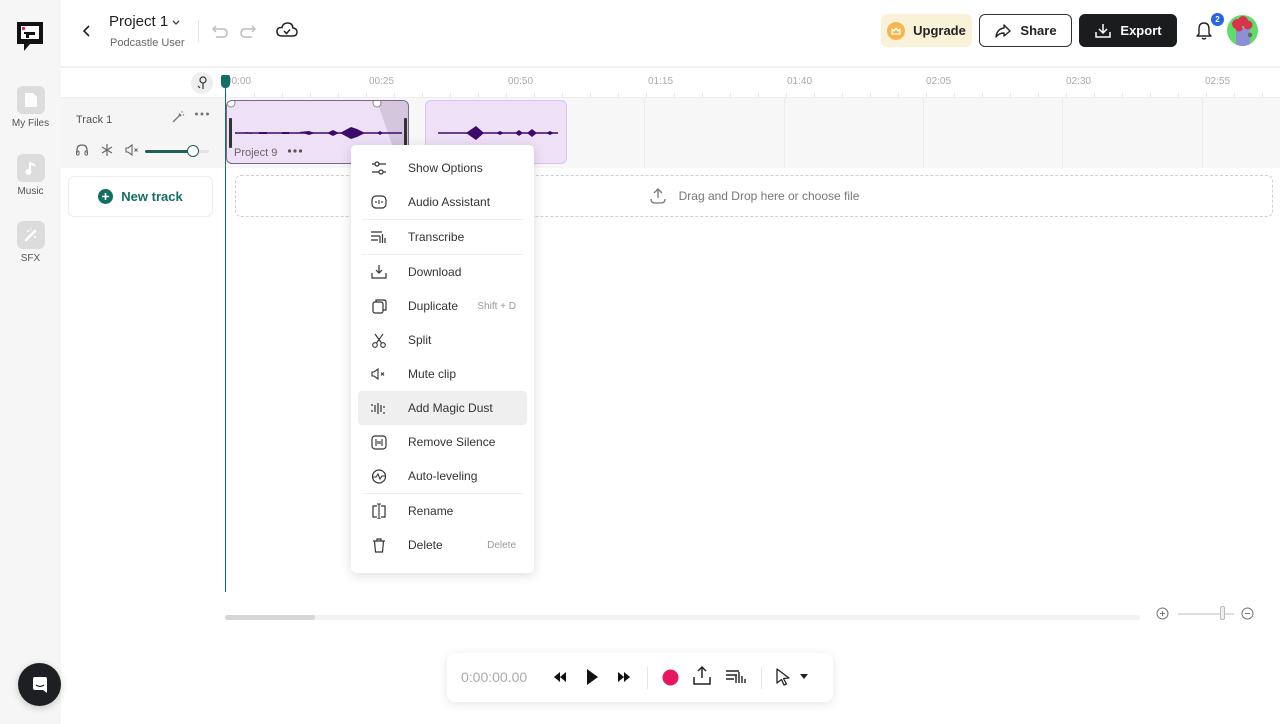 Image resolution: width=1280 pixels, height=724 pixels. I want to click on record-button, so click(670, 677).